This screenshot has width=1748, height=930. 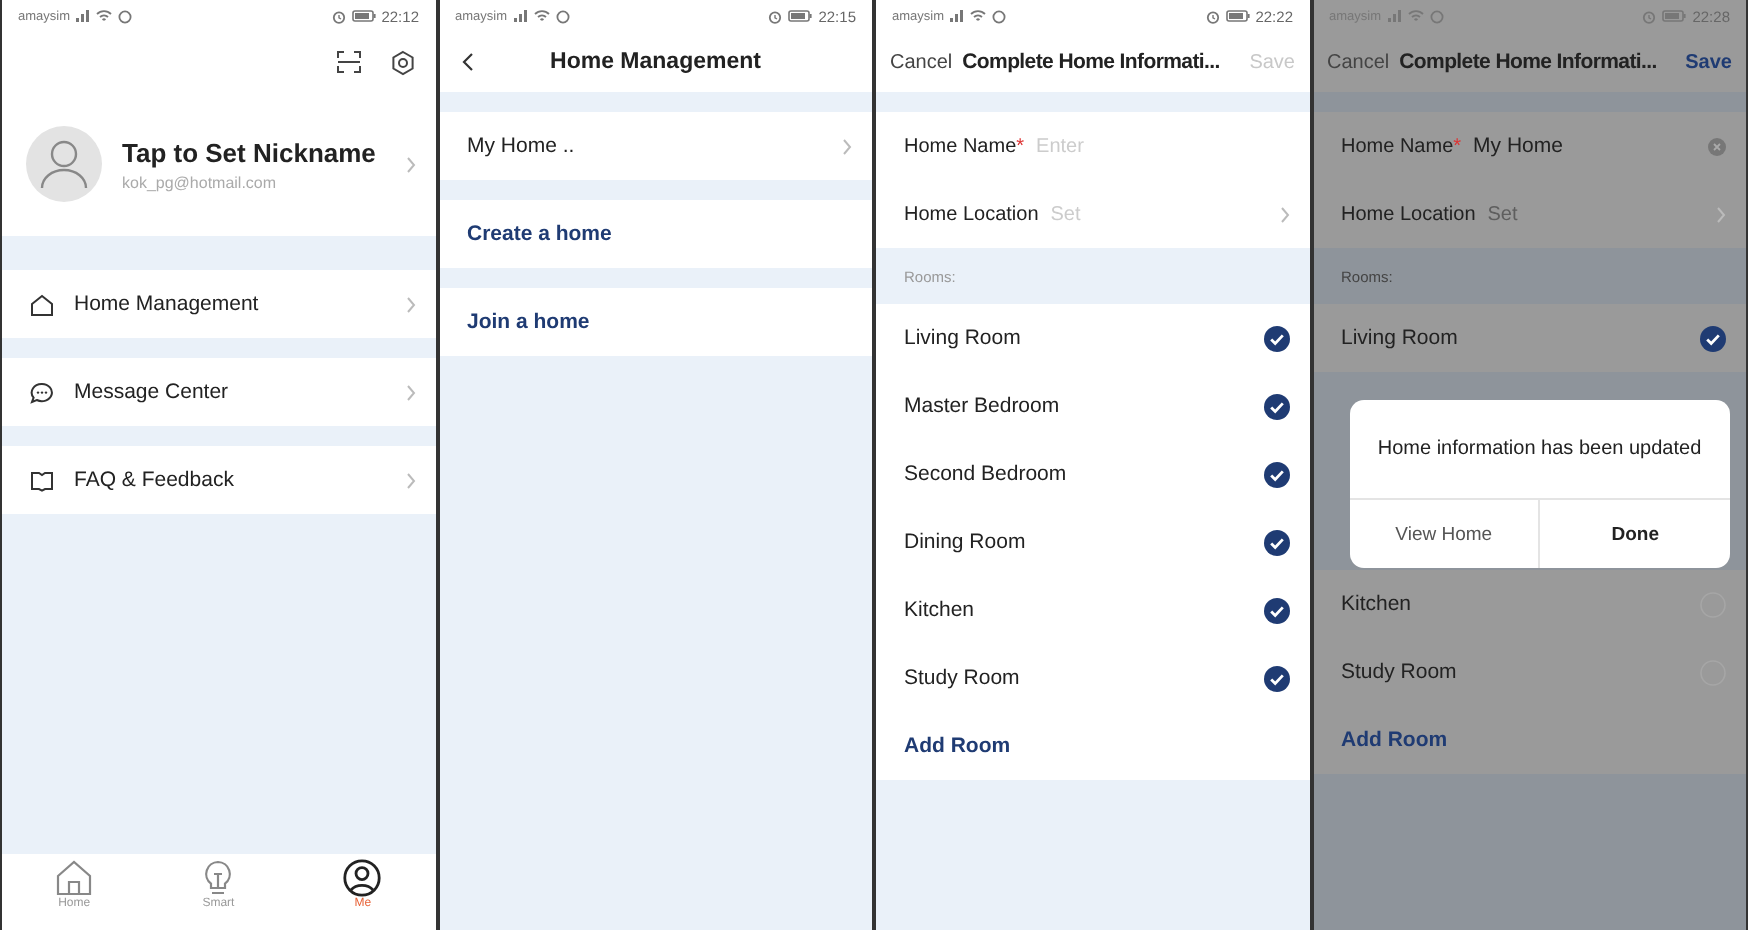 What do you see at coordinates (467, 61) in the screenshot?
I see `chevron-left-icon` at bounding box center [467, 61].